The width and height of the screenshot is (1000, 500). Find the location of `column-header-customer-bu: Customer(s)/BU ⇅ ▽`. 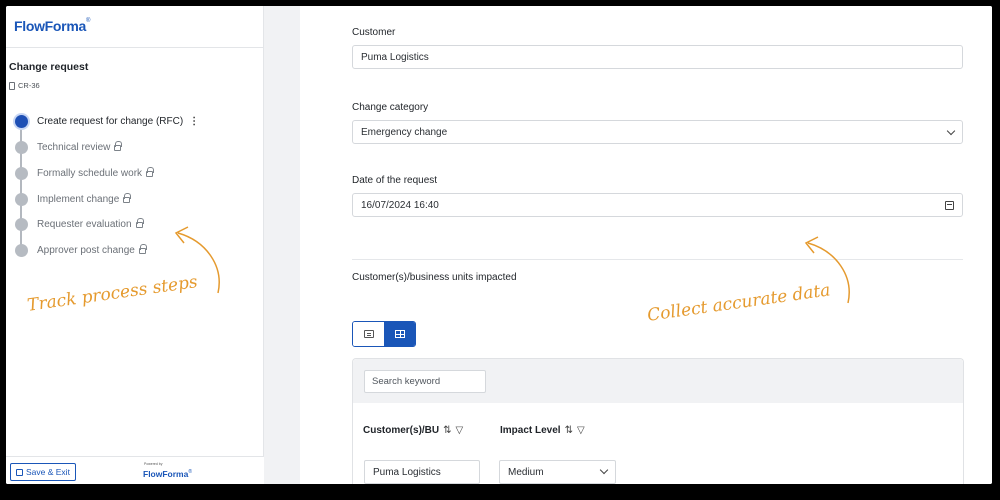

column-header-customer-bu: Customer(s)/BU ⇅ ▽ is located at coordinates (413, 430).